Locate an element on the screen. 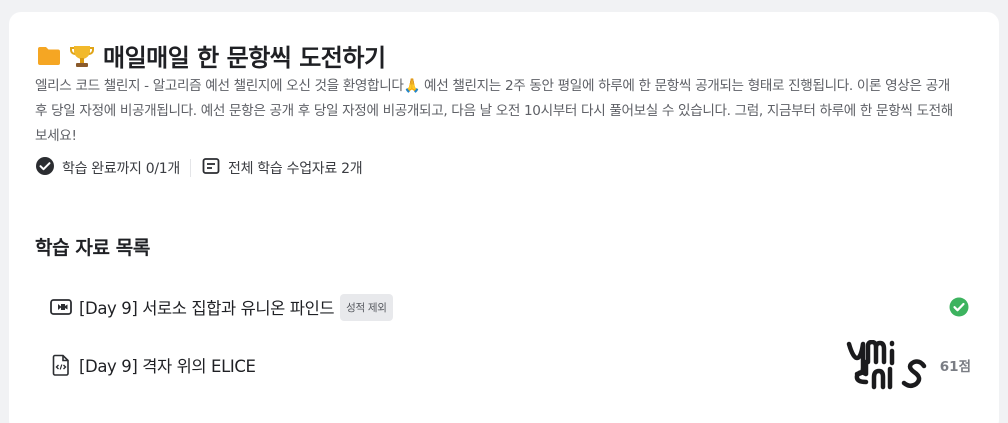  video-icon is located at coordinates (61, 307).